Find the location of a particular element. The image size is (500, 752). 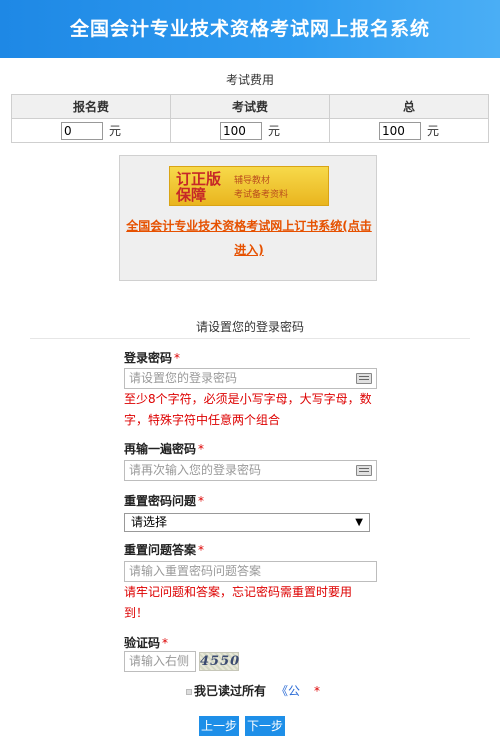

captcha-image: 4550 is located at coordinates (219, 661).